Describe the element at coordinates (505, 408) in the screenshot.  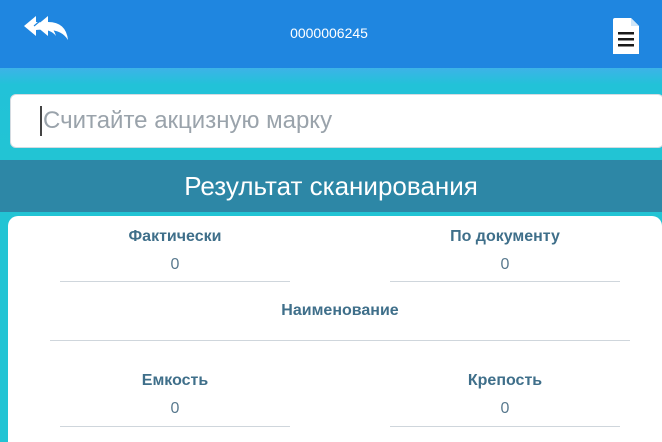
I see `strength-value: 0` at that location.